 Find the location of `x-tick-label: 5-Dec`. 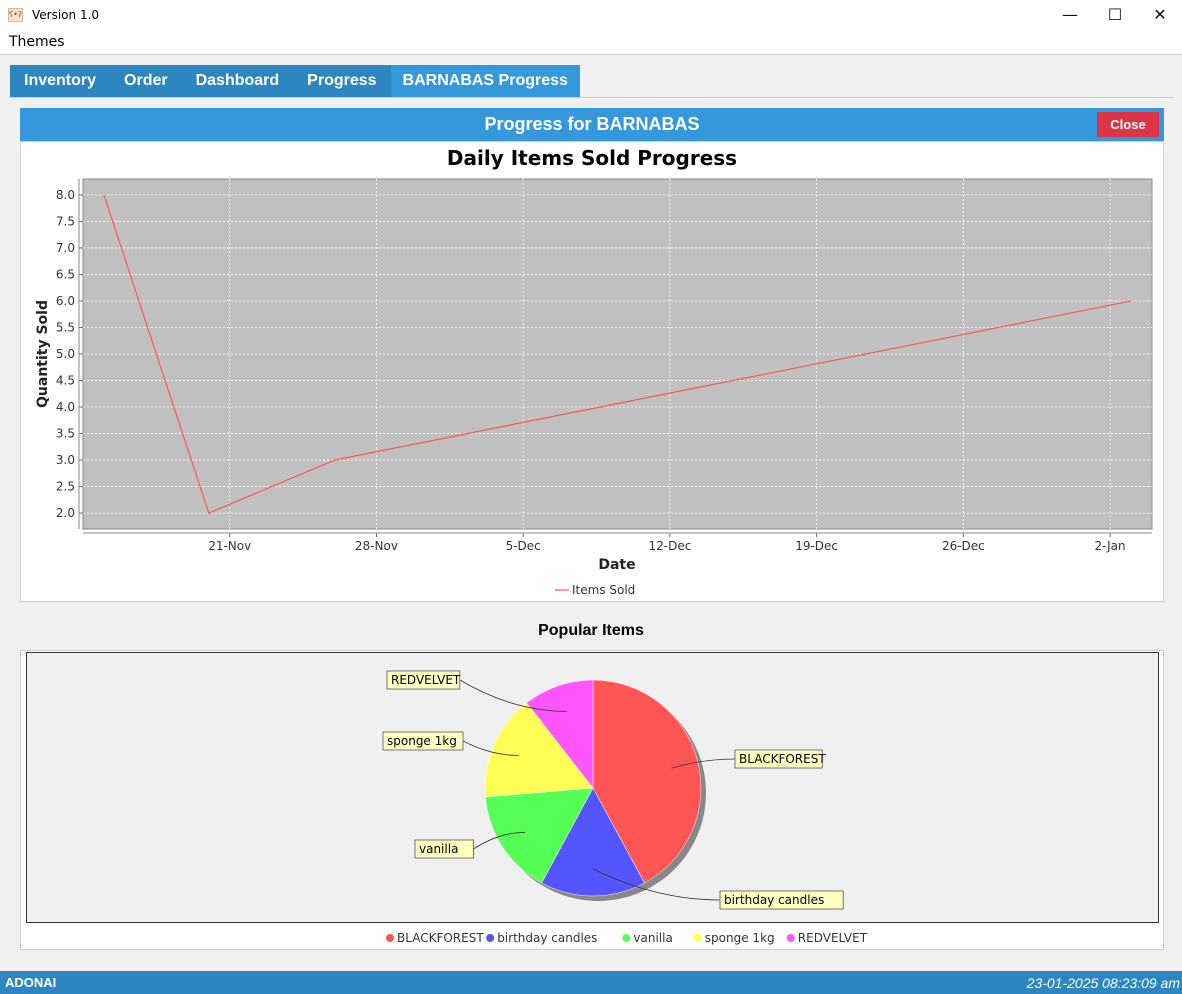

x-tick-label: 5-Dec is located at coordinates (523, 546).